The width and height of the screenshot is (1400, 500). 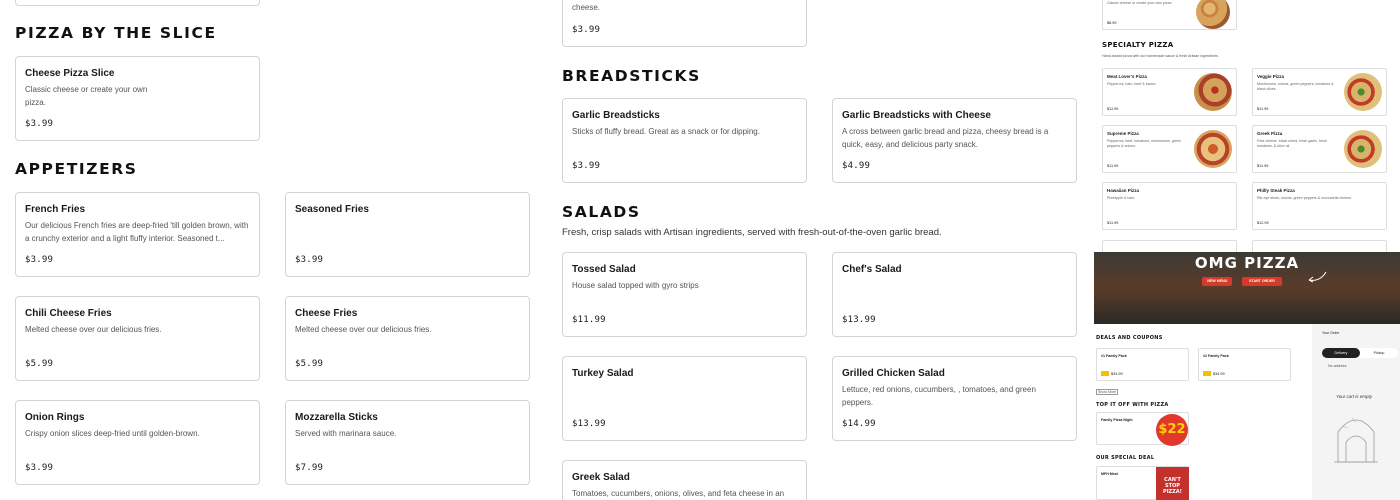 What do you see at coordinates (1127, 76) in the screenshot?
I see `preview-item-name: Meat Lover's Pizza` at bounding box center [1127, 76].